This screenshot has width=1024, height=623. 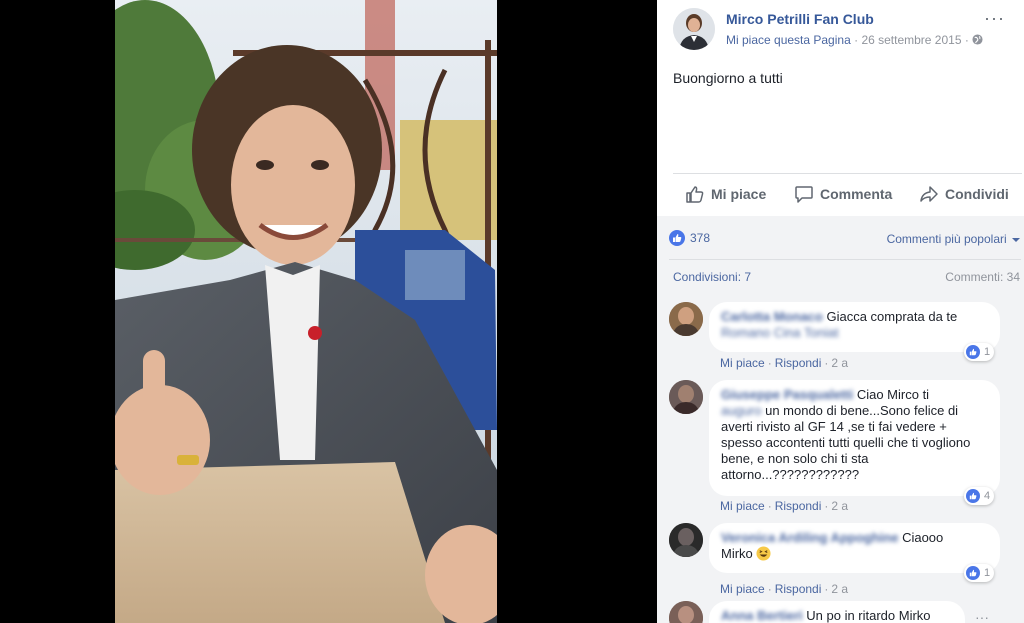 What do you see at coordinates (982, 277) in the screenshot?
I see `comments-count: Commenti: 34` at bounding box center [982, 277].